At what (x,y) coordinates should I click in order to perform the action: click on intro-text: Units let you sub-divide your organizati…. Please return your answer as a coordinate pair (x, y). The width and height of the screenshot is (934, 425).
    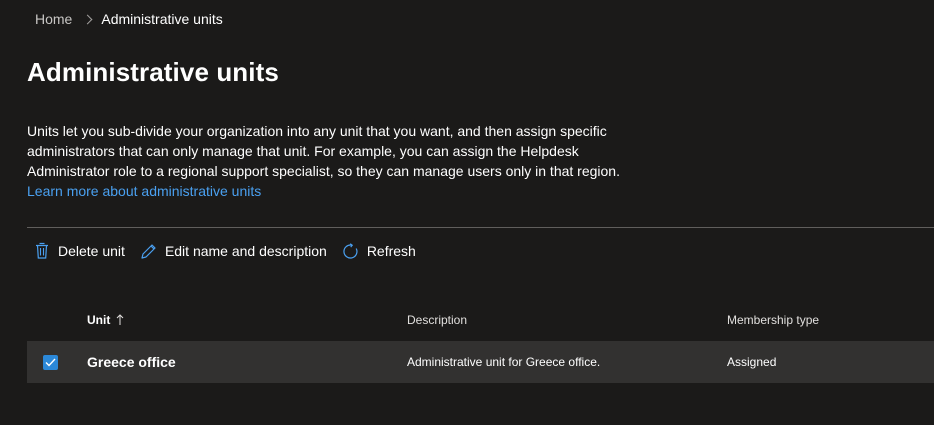
    Looking at the image, I should click on (323, 151).